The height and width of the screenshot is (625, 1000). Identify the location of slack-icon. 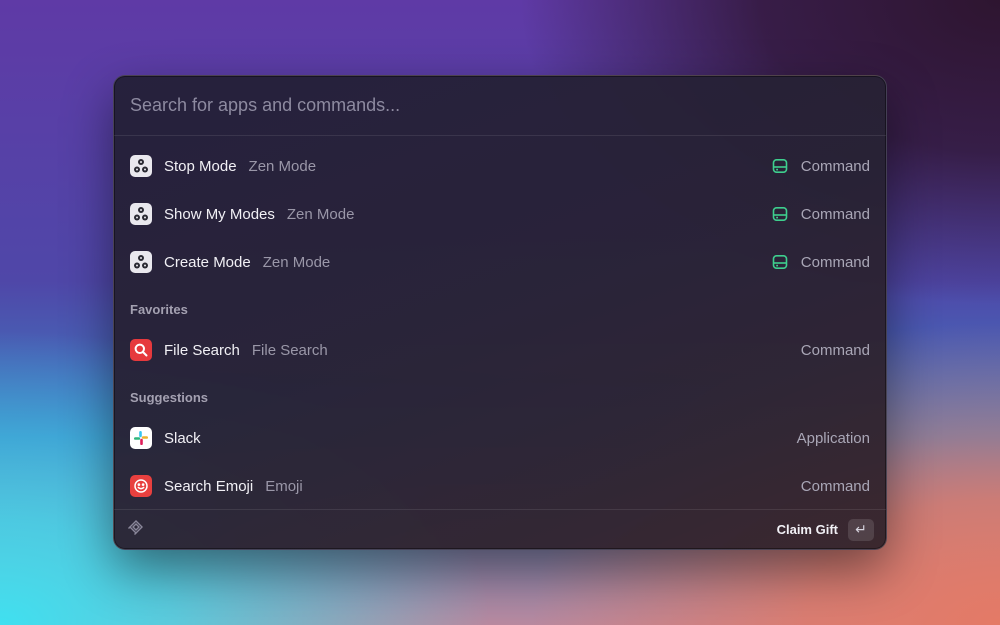
(141, 438).